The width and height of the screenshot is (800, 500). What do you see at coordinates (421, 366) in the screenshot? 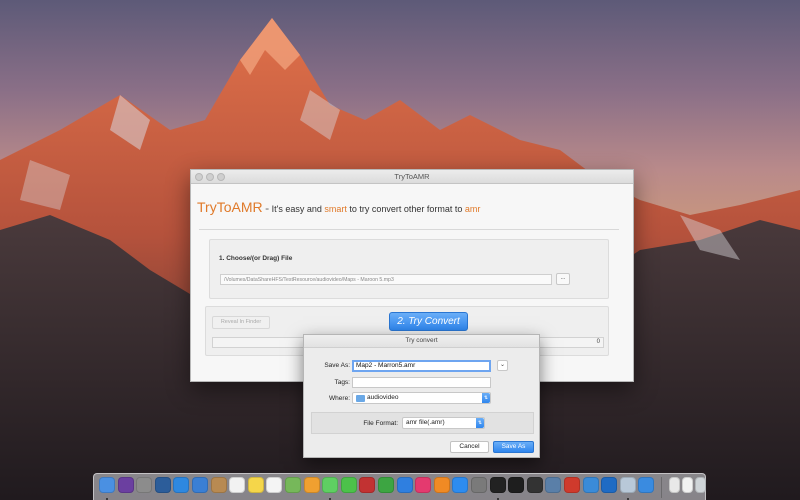
I see `save-as-field: Map2 - Marron5.amr` at bounding box center [421, 366].